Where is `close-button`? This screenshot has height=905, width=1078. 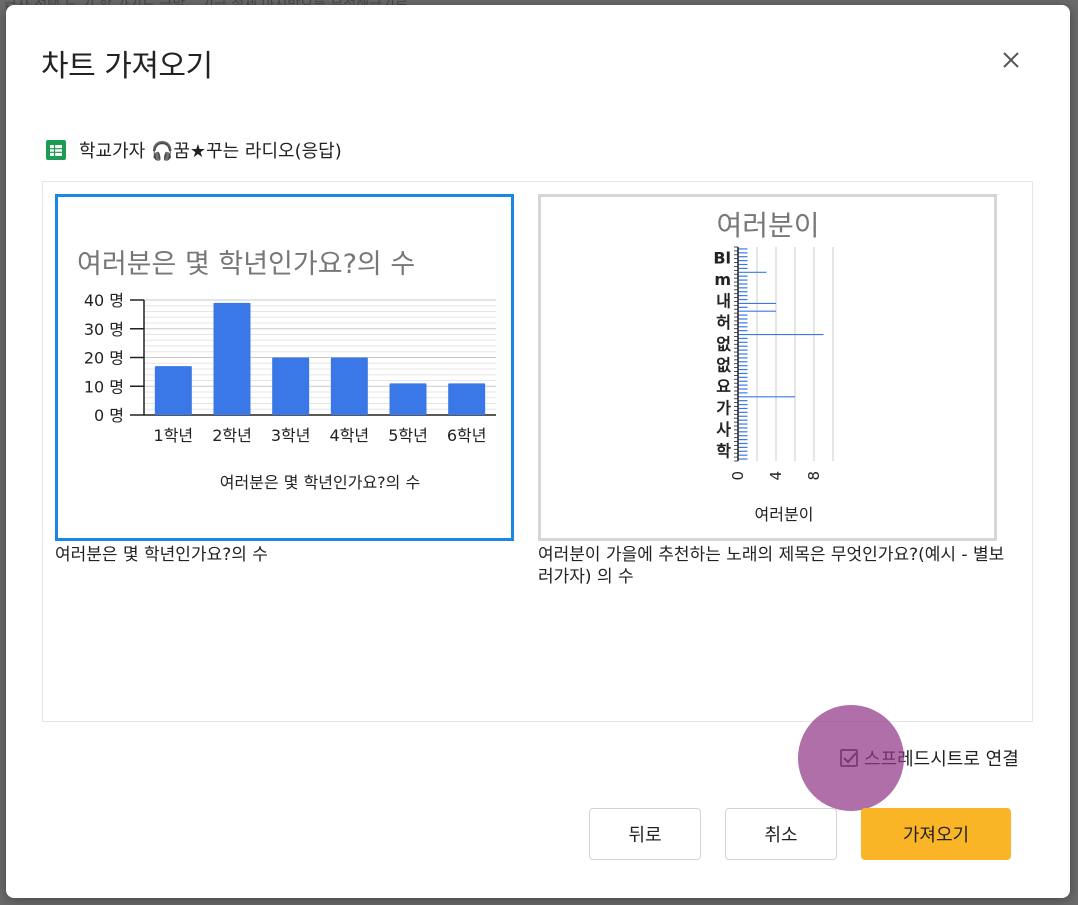
close-button is located at coordinates (1011, 60).